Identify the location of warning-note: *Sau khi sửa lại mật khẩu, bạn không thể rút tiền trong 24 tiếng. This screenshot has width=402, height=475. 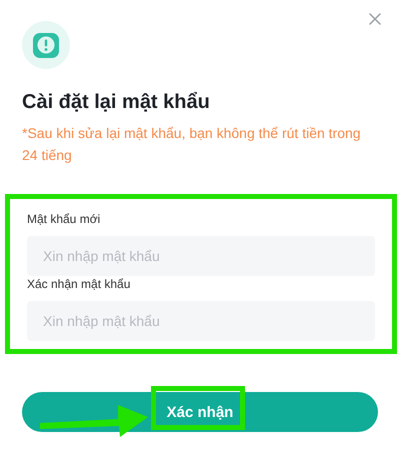
(192, 144).